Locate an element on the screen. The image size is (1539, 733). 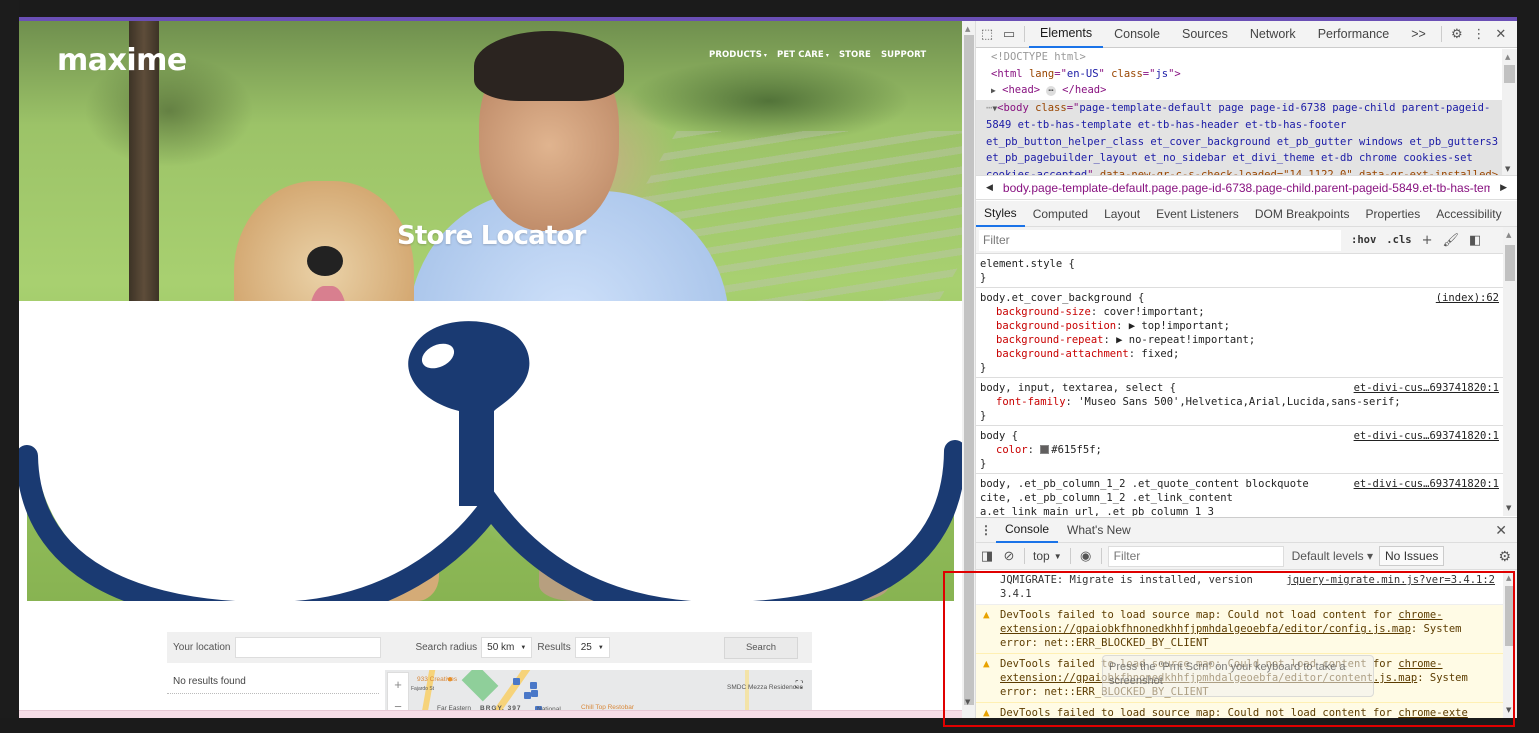
tab-styles: Styles is located at coordinates (1000, 214).